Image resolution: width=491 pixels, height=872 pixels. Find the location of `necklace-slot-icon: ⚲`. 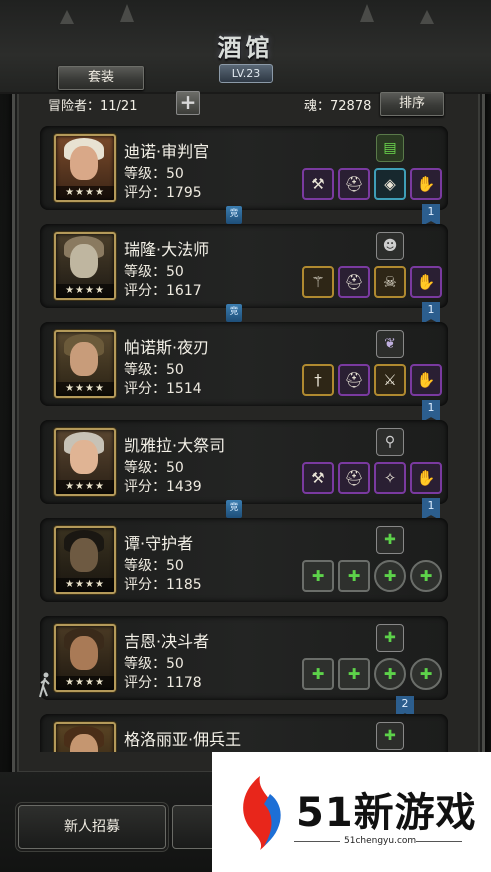

necklace-slot-icon: ⚲ is located at coordinates (390, 442).